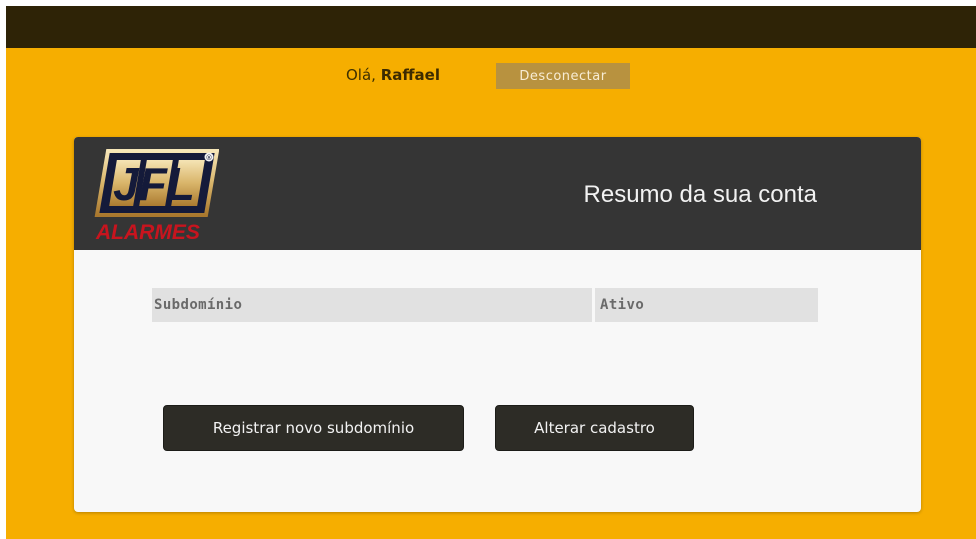 This screenshot has height=539, width=976. I want to click on greeting-prefix: Olá,, so click(363, 75).